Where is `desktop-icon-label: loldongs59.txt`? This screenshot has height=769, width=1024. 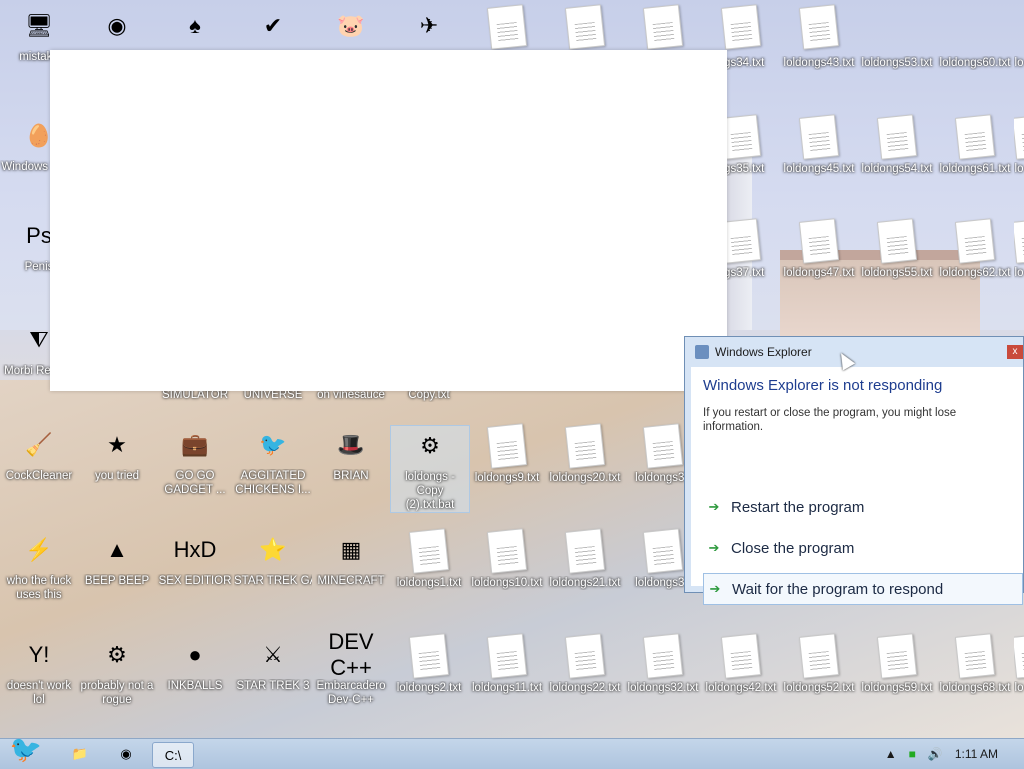 desktop-icon-label: loldongs59.txt is located at coordinates (897, 688).